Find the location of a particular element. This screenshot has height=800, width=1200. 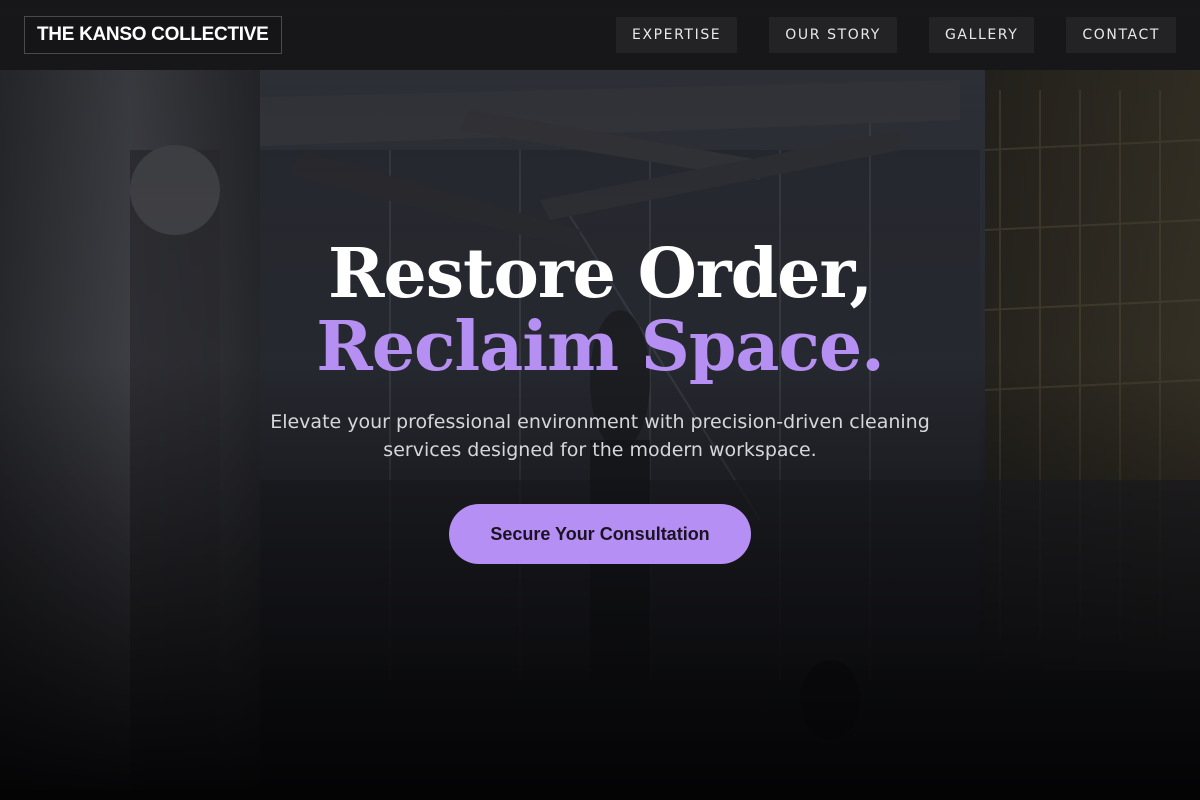

nav-item-expertise: EXPERTISE is located at coordinates (677, 35).